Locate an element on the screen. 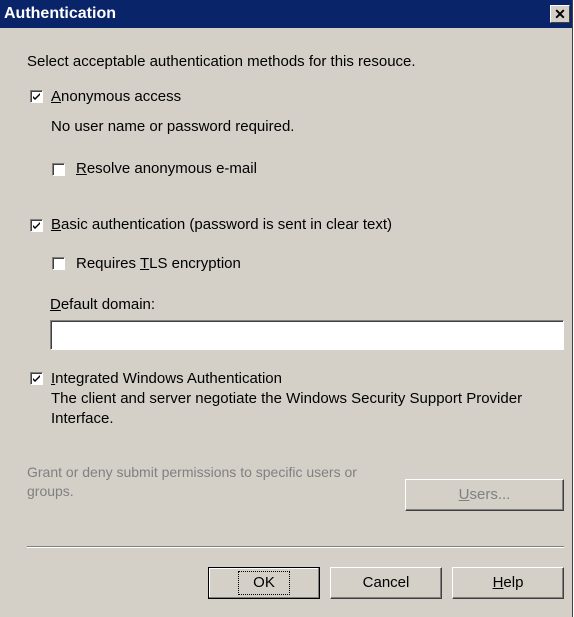 The height and width of the screenshot is (617, 574). requires-tls-checkbox is located at coordinates (58, 263).